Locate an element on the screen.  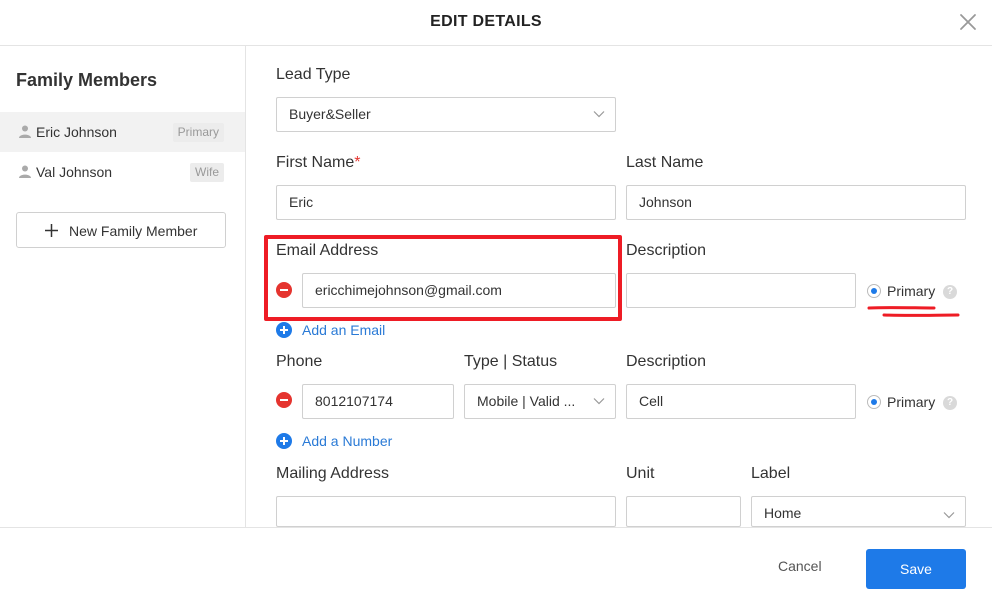
member-name: Val Johnson is located at coordinates (74, 172).